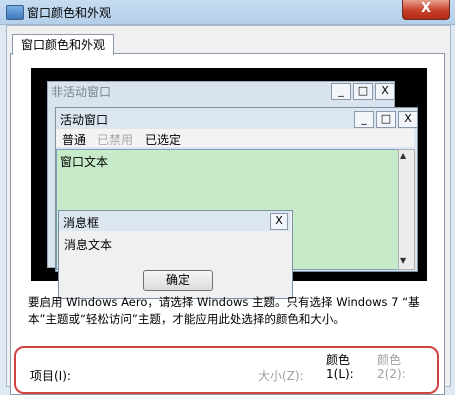  I want to click on menu-item-normal: 普通, so click(74, 140).